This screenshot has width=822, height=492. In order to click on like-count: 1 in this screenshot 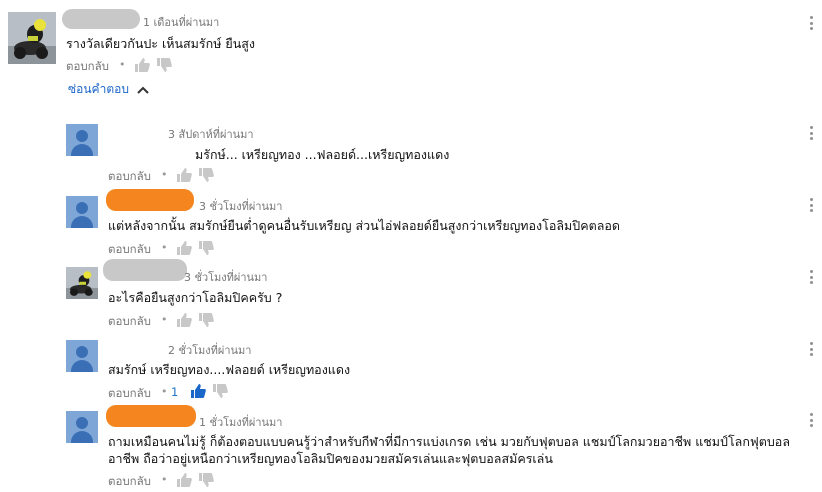, I will do `click(175, 392)`.